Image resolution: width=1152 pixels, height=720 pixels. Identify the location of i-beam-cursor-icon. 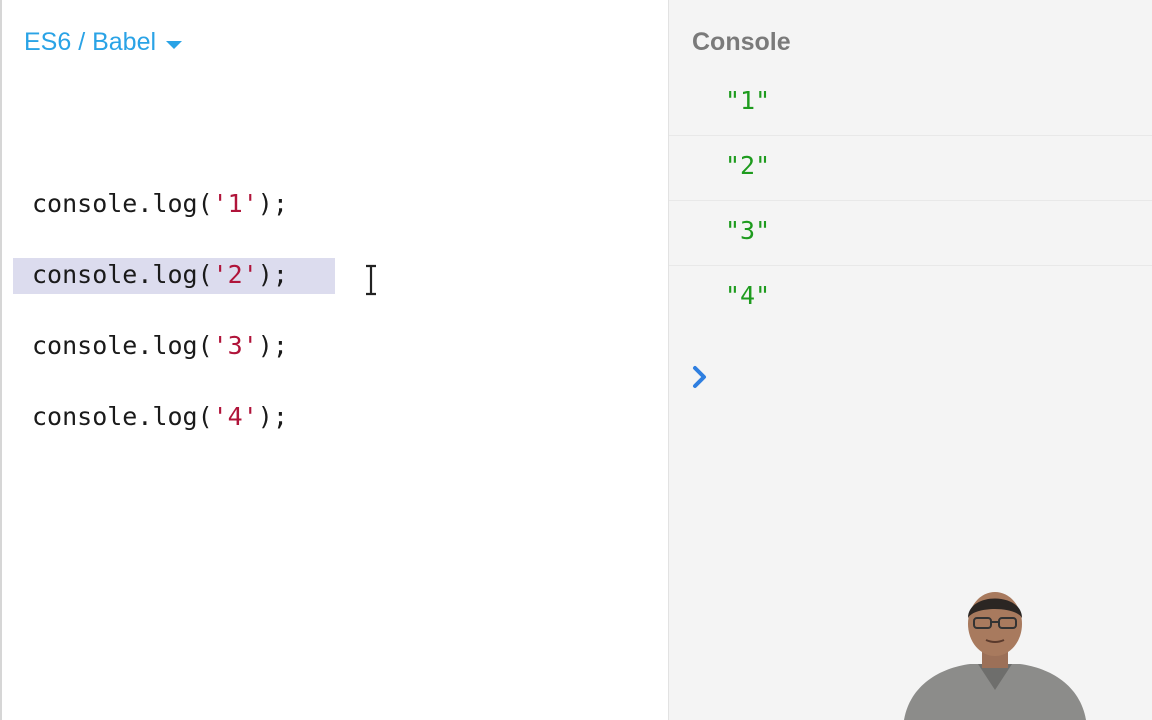
(371, 280).